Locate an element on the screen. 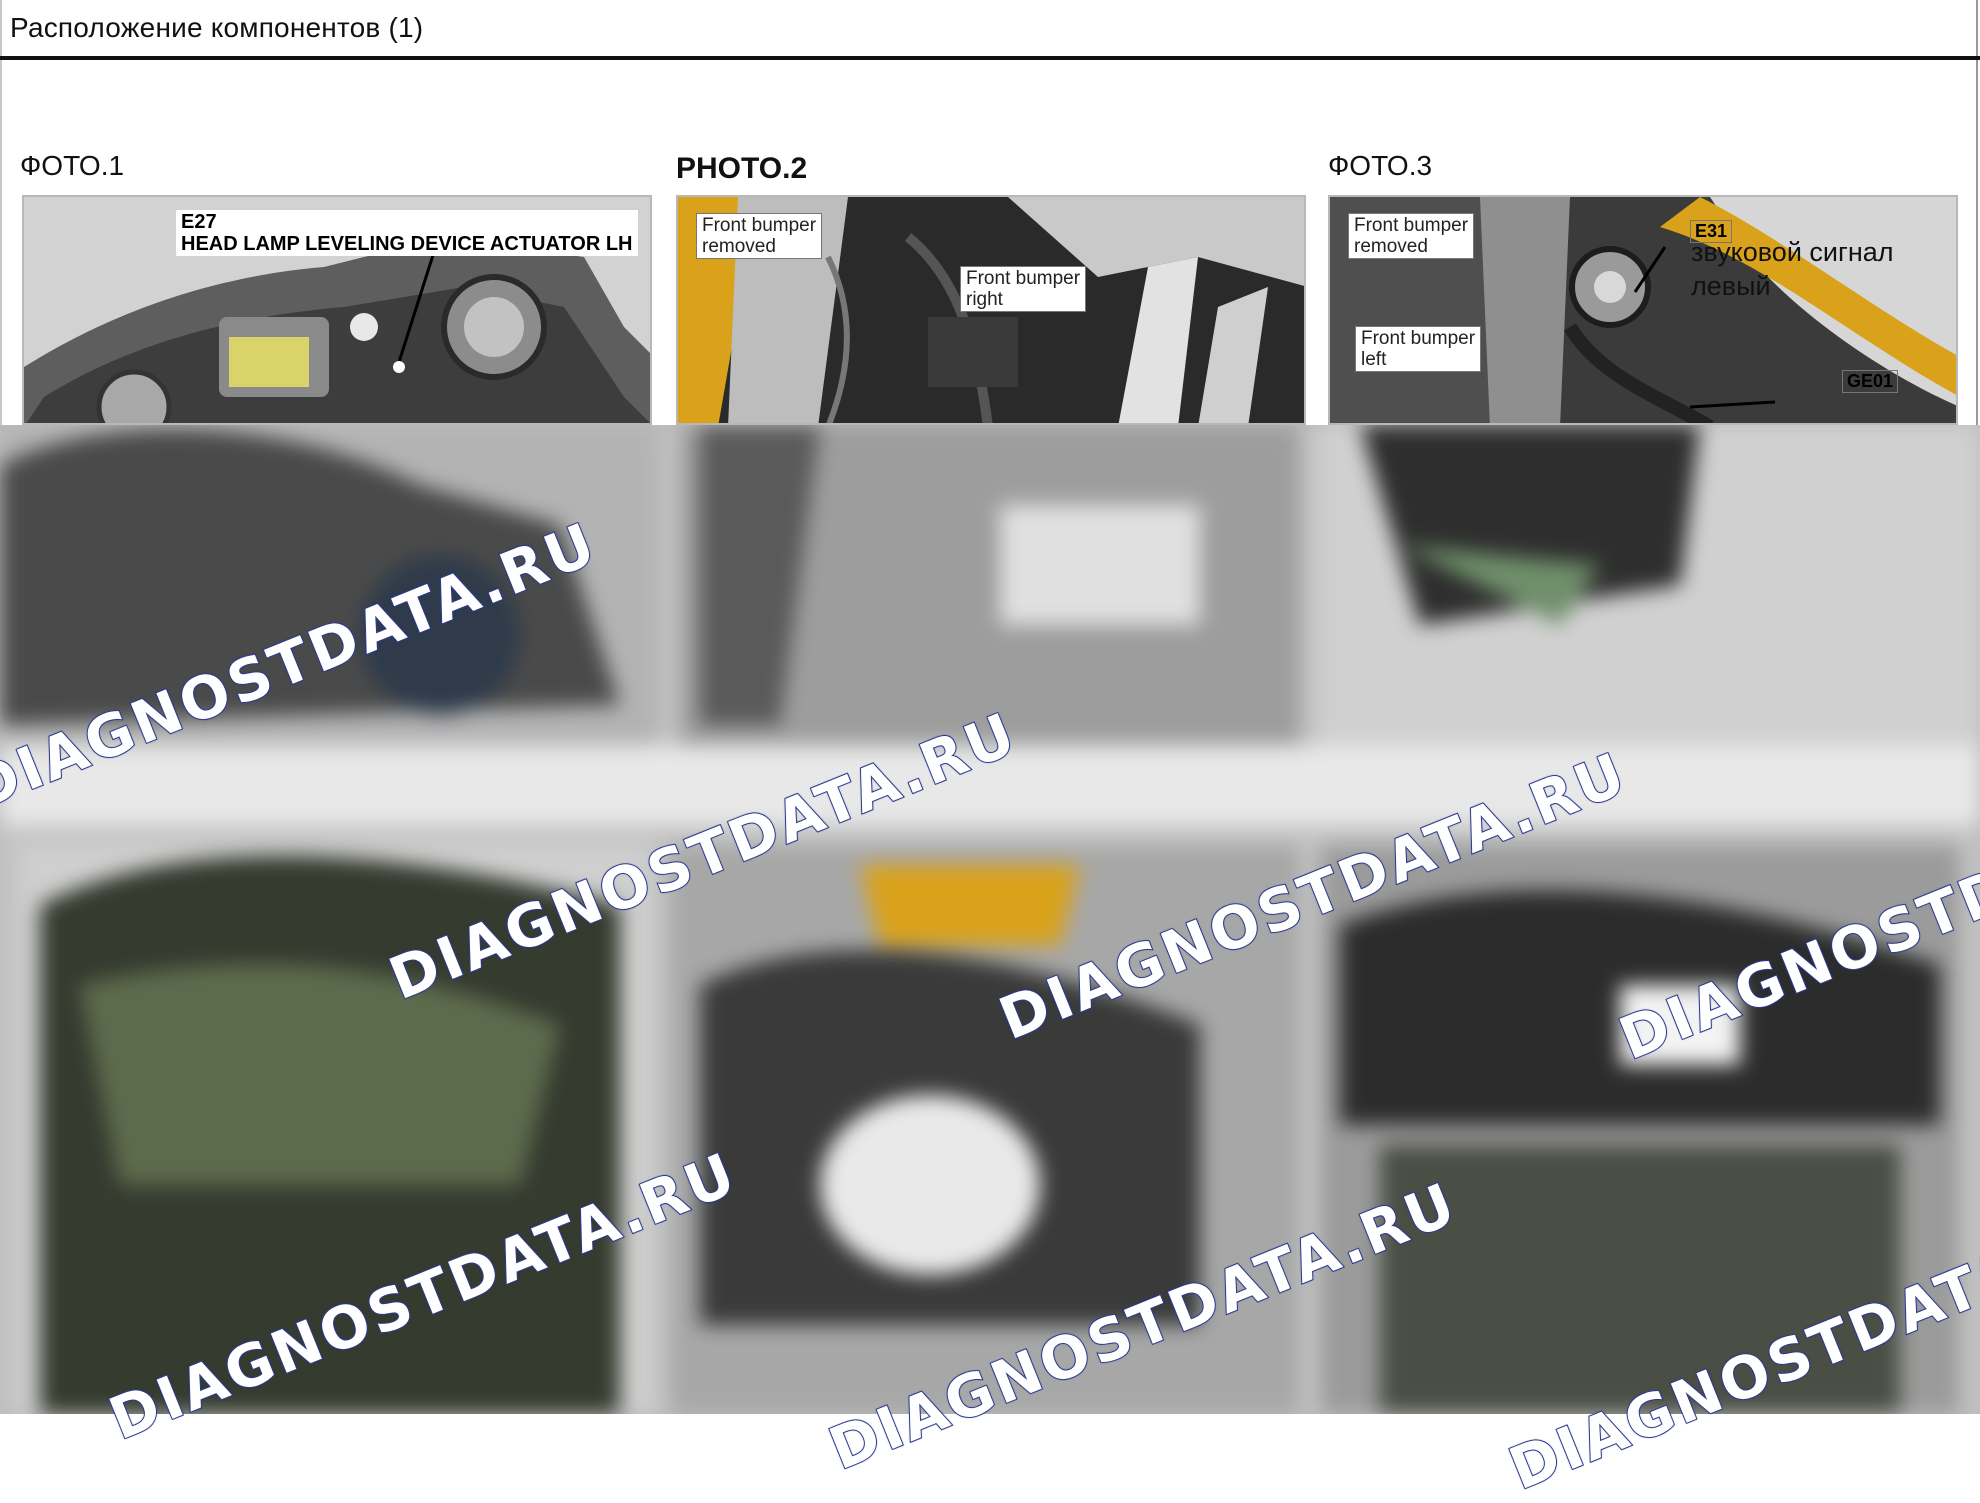  photo-2-callout-removed: Front bumper removed is located at coordinates (759, 236).